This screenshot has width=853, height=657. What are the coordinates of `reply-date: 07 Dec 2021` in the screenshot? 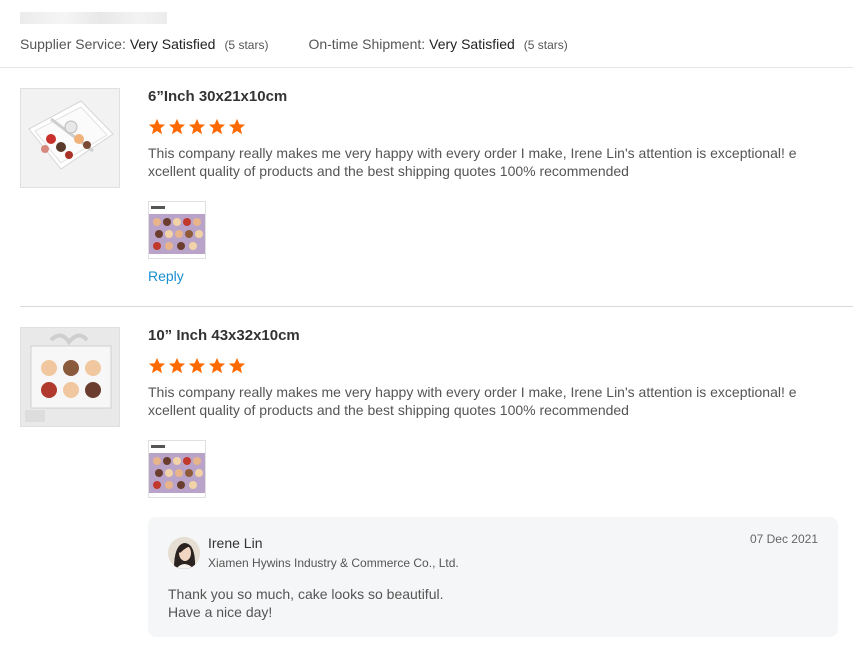 It's located at (783, 539).